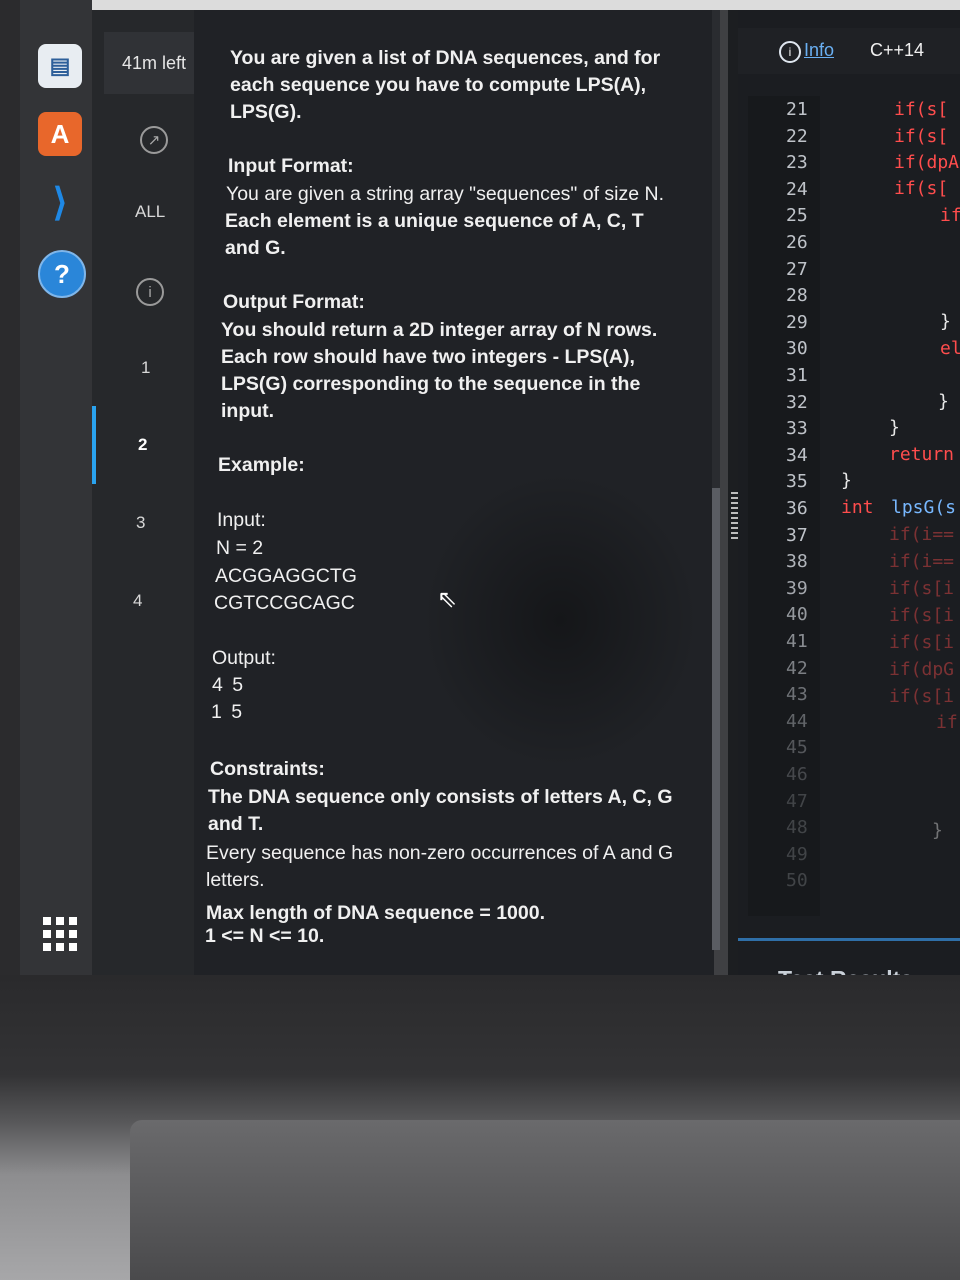 The image size is (960, 1280). What do you see at coordinates (716, 719) in the screenshot?
I see `problem-scrollbar-thumb` at bounding box center [716, 719].